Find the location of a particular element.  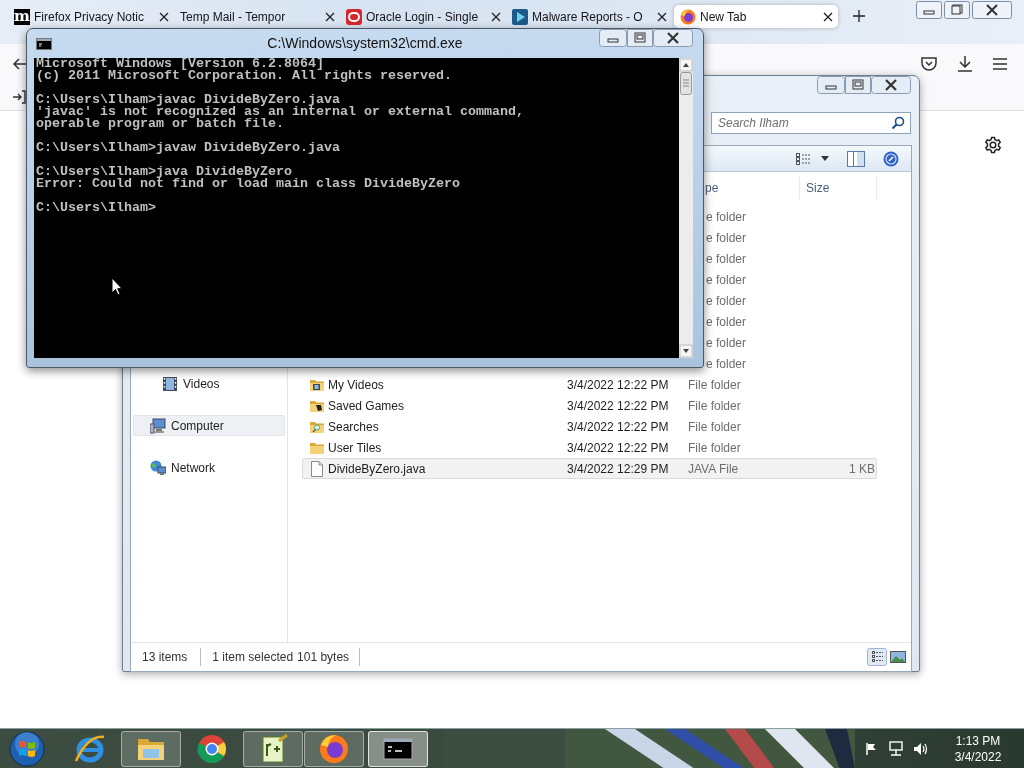

clock-date: 3/4/2022 is located at coordinates (978, 757).